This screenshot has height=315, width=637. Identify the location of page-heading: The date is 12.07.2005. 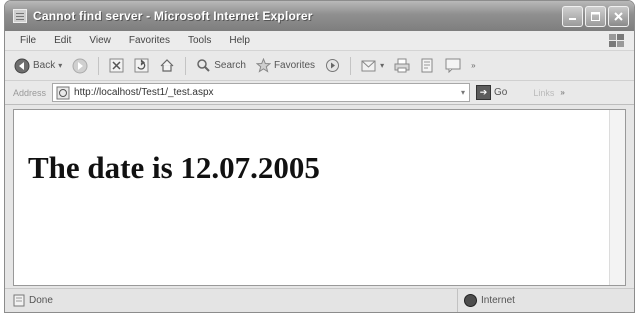
(174, 167).